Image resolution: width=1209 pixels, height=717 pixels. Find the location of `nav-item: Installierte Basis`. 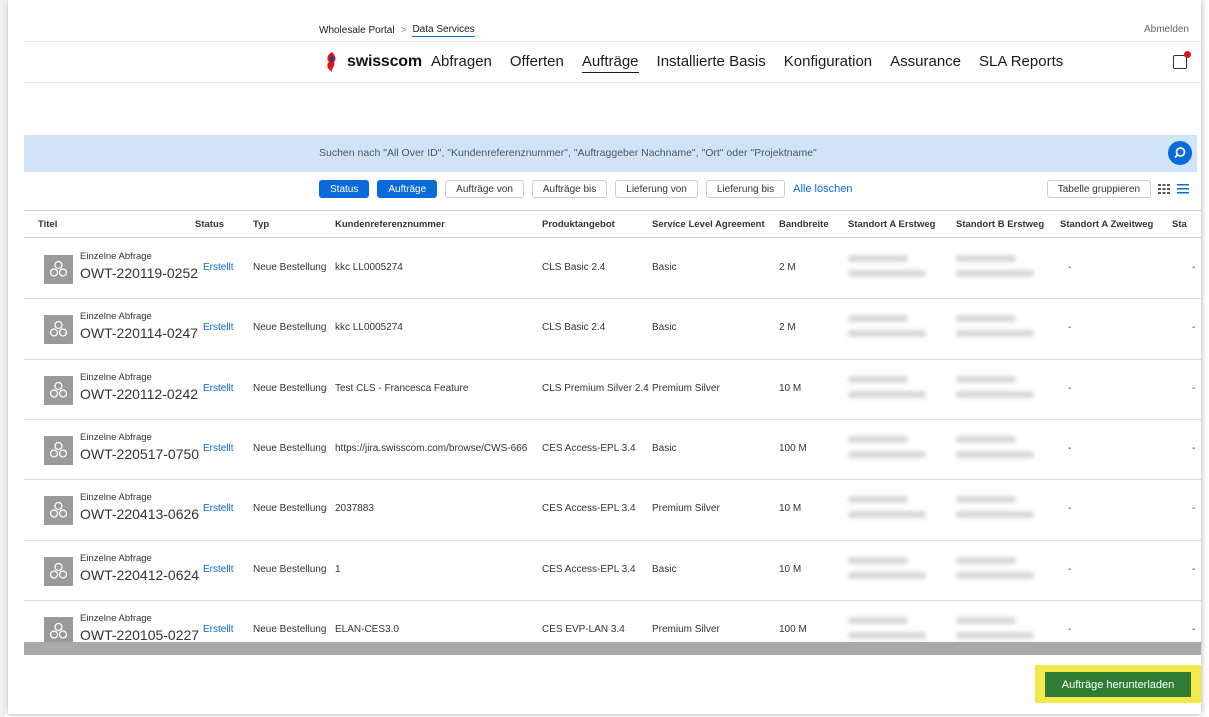

nav-item: Installierte Basis is located at coordinates (711, 63).